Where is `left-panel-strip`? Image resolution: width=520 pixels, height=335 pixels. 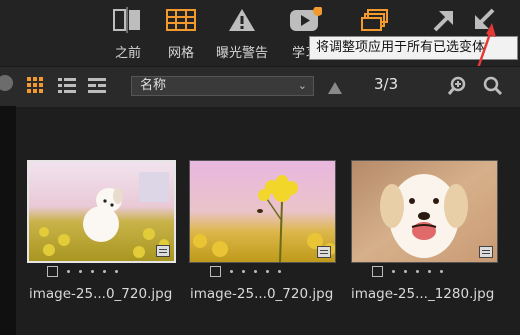 left-panel-strip is located at coordinates (8, 220).